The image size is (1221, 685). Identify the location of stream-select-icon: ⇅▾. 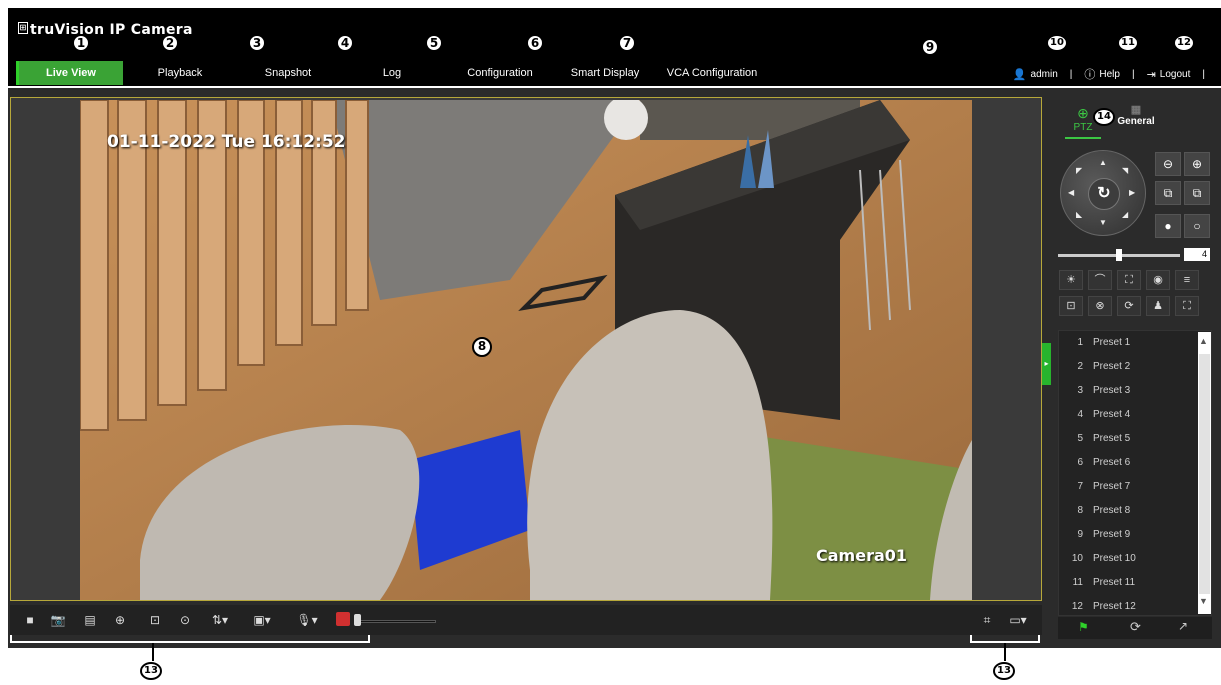
(220, 620).